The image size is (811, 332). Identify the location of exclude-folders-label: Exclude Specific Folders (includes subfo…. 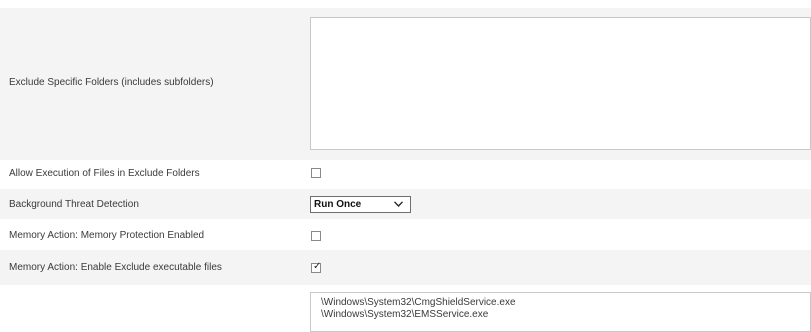
(111, 82).